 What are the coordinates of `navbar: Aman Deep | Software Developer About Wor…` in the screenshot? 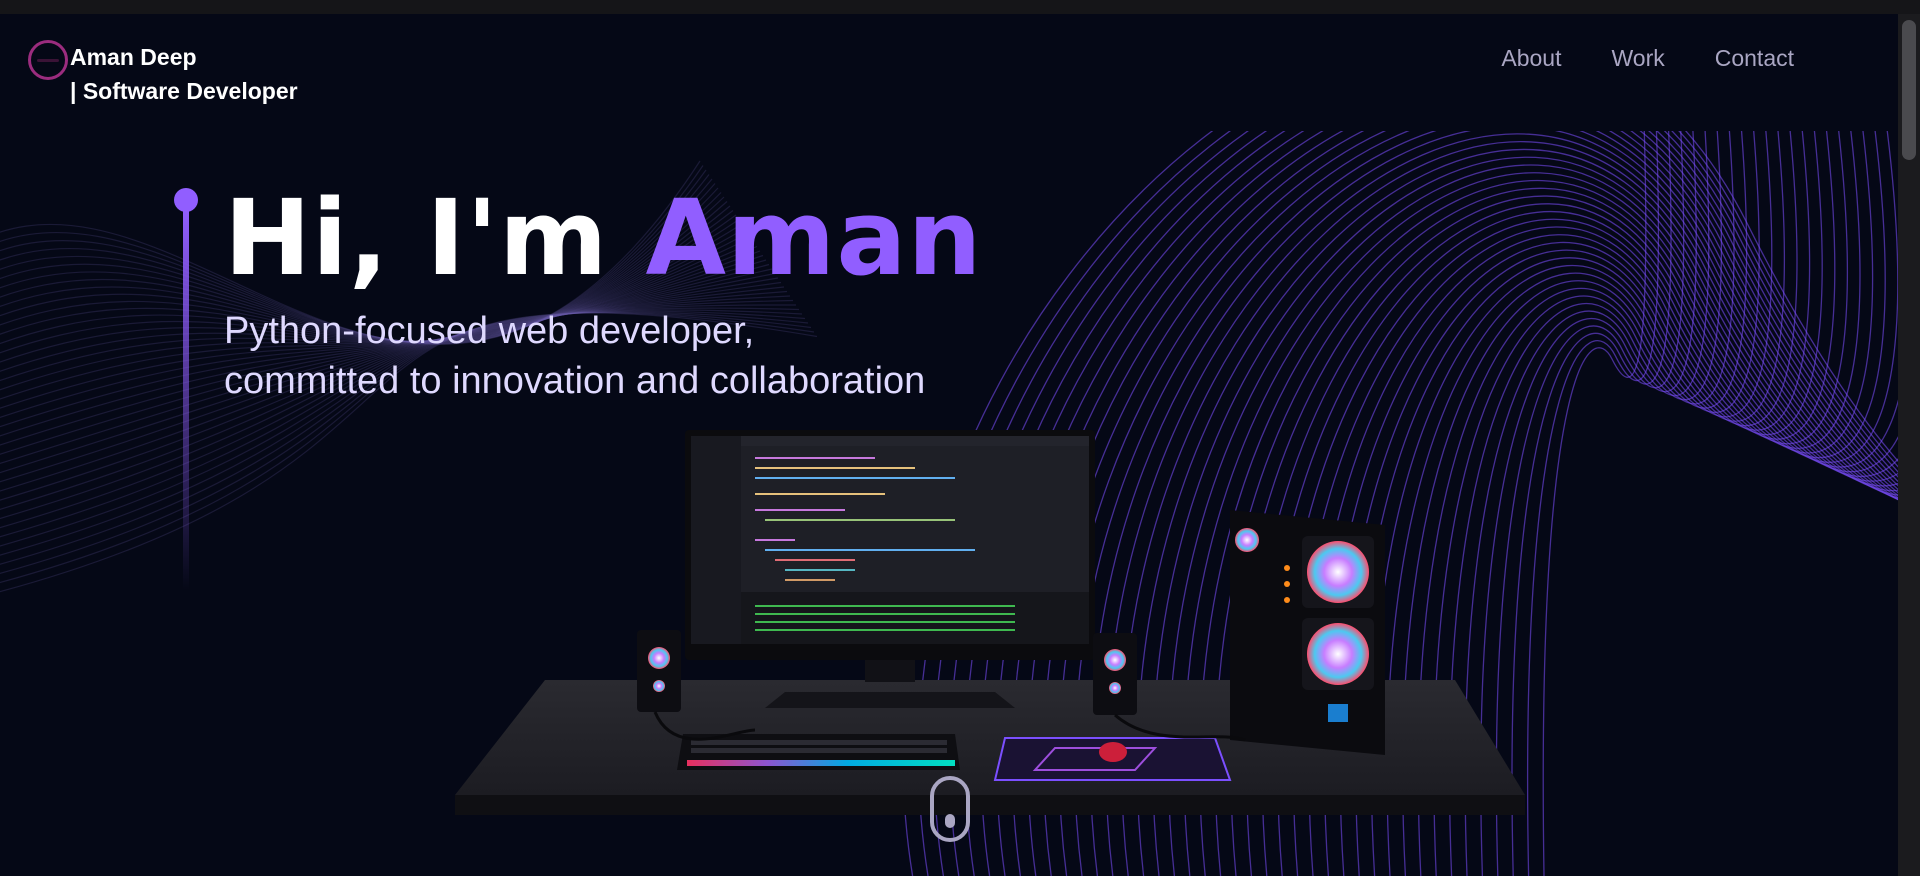 It's located at (949, 72).